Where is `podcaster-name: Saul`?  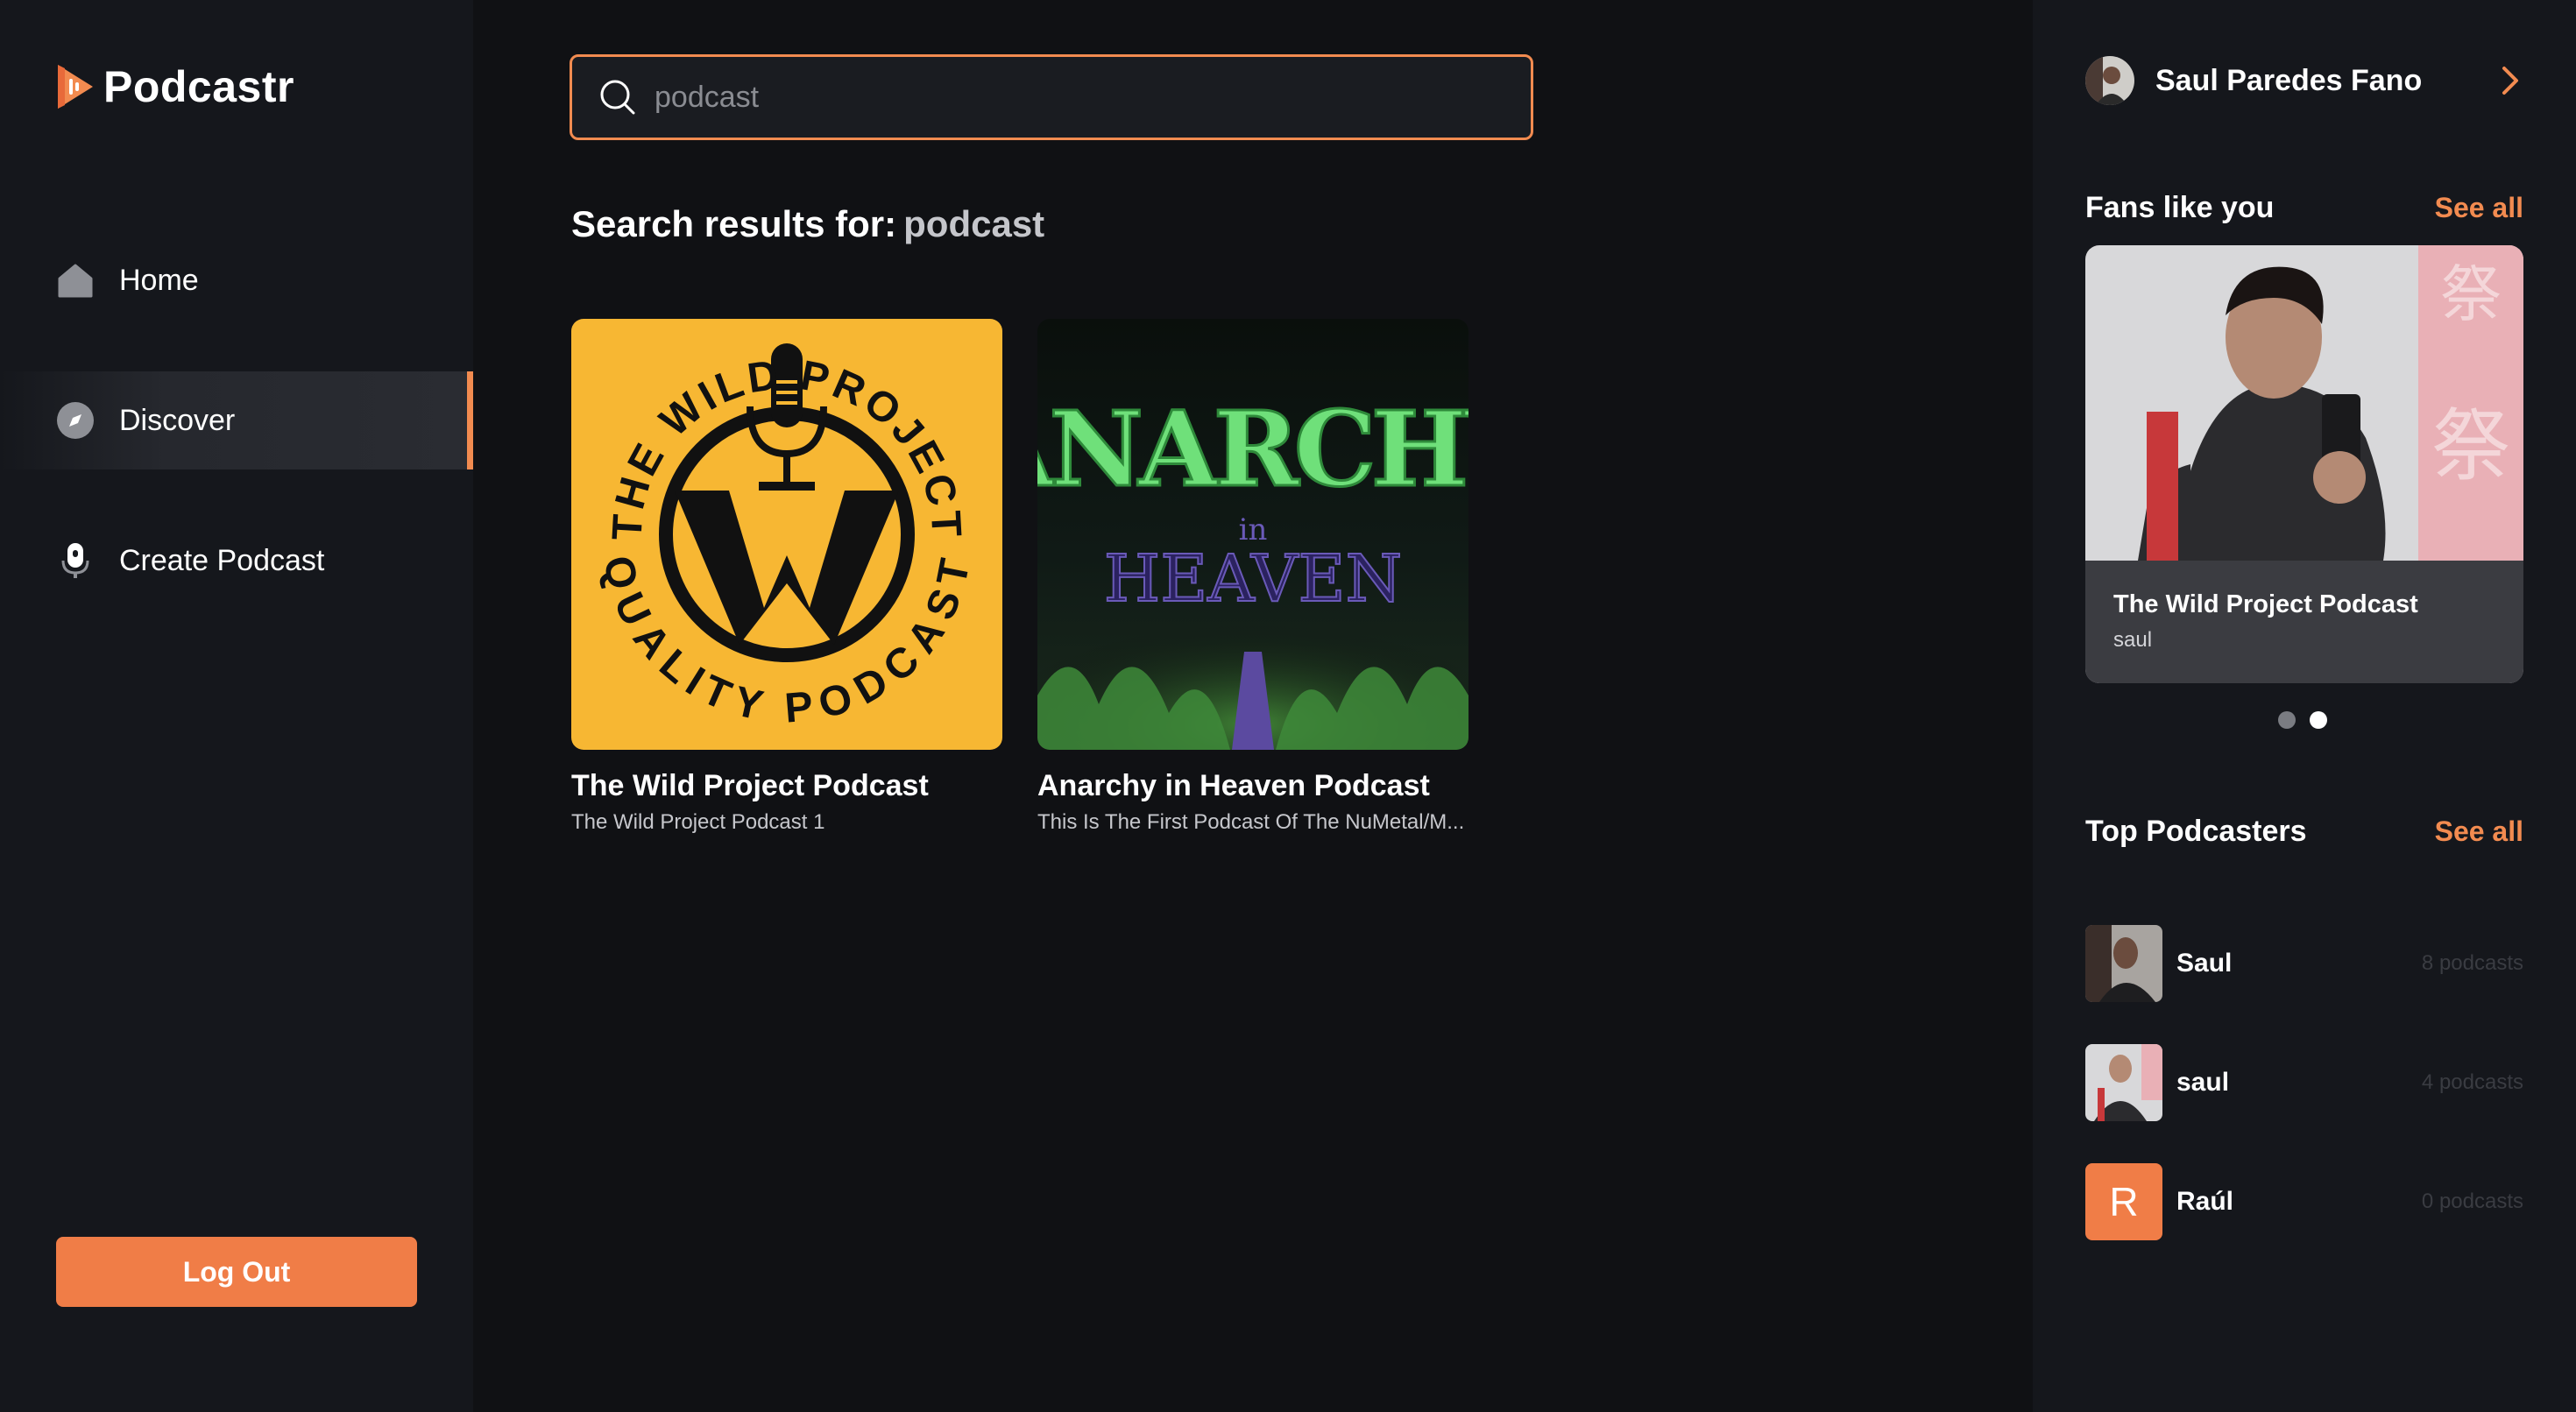
podcaster-name: Saul is located at coordinates (2204, 964).